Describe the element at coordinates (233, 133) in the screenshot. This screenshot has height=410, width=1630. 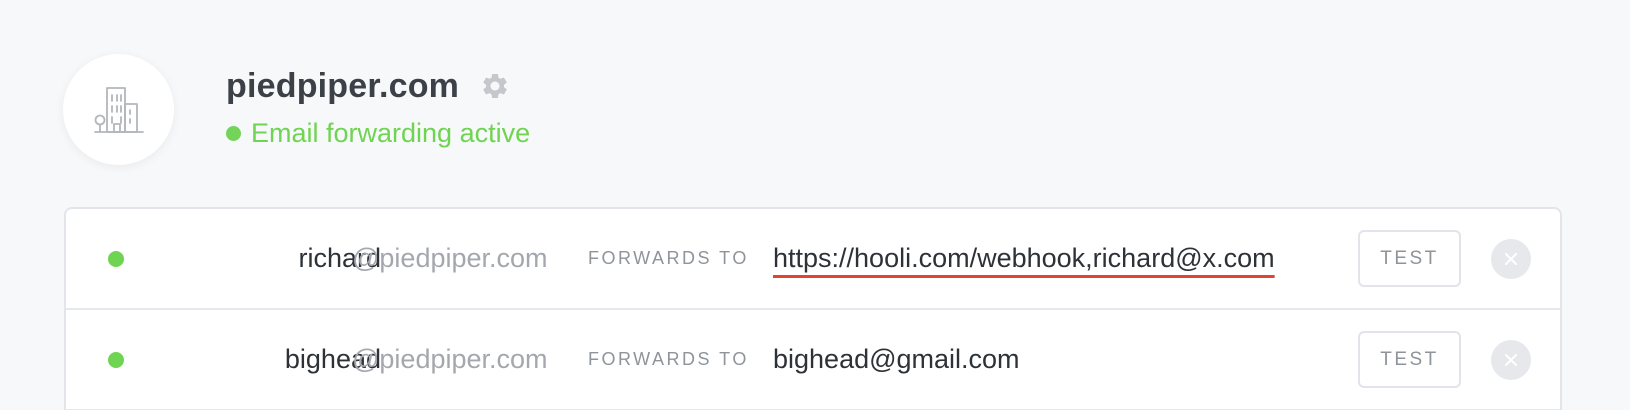
I see `status-dot` at that location.